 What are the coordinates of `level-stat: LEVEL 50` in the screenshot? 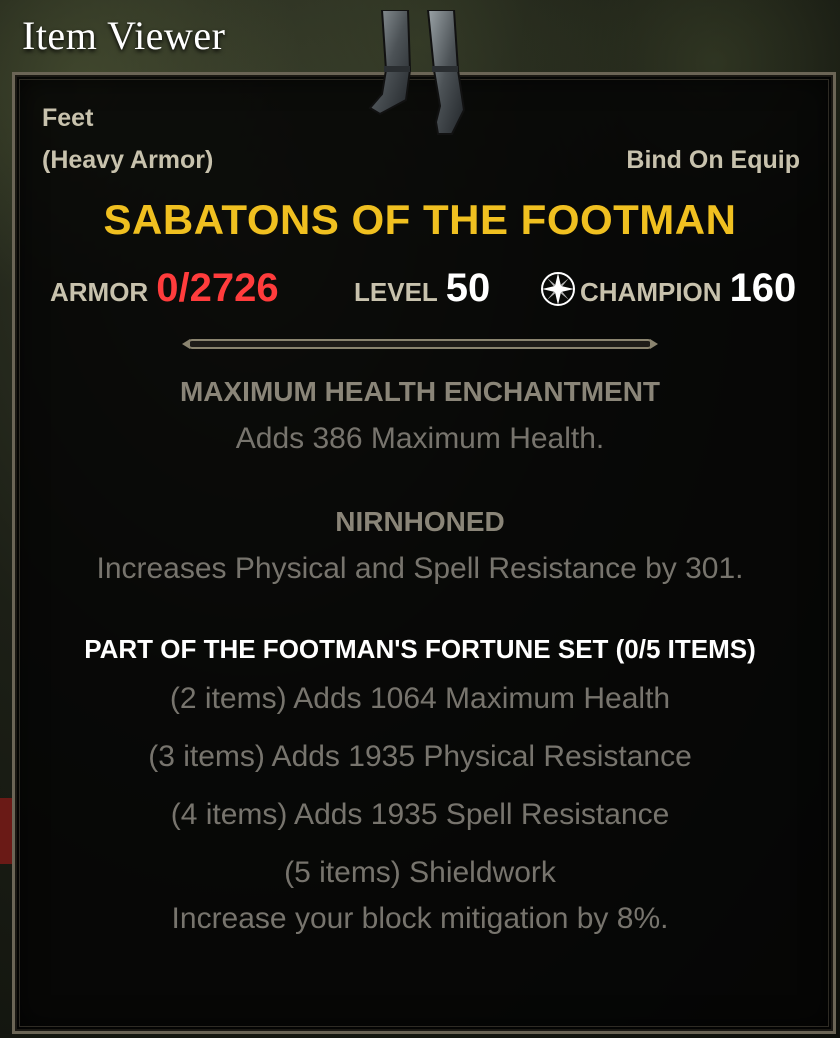 It's located at (422, 288).